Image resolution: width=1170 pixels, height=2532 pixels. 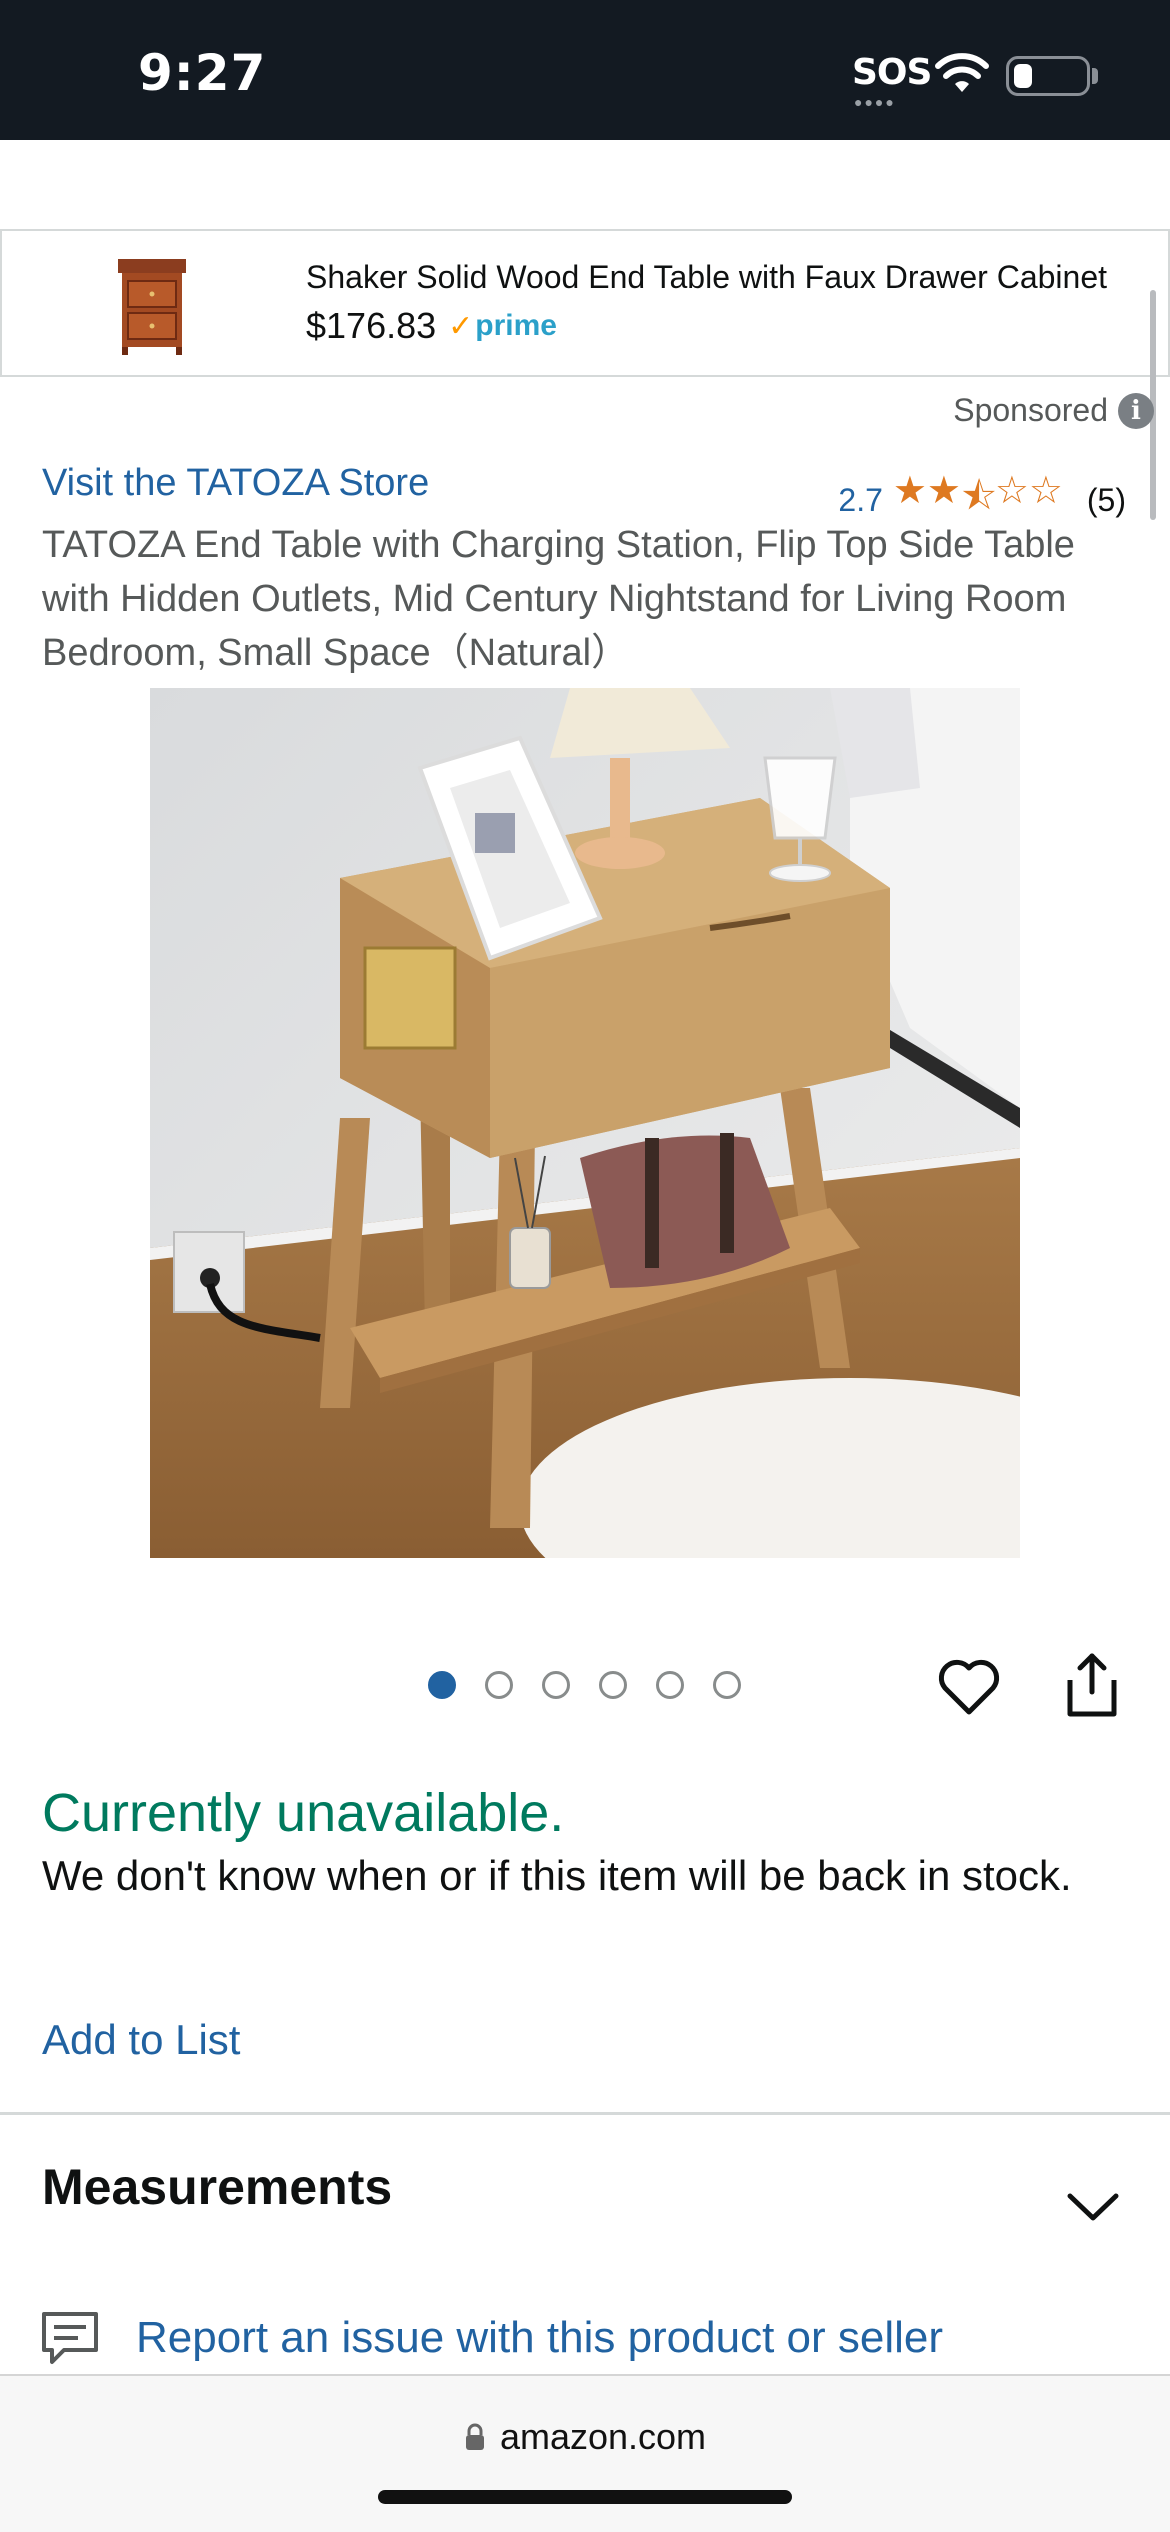 I want to click on url-text: amazon.com, so click(x=603, y=2437).